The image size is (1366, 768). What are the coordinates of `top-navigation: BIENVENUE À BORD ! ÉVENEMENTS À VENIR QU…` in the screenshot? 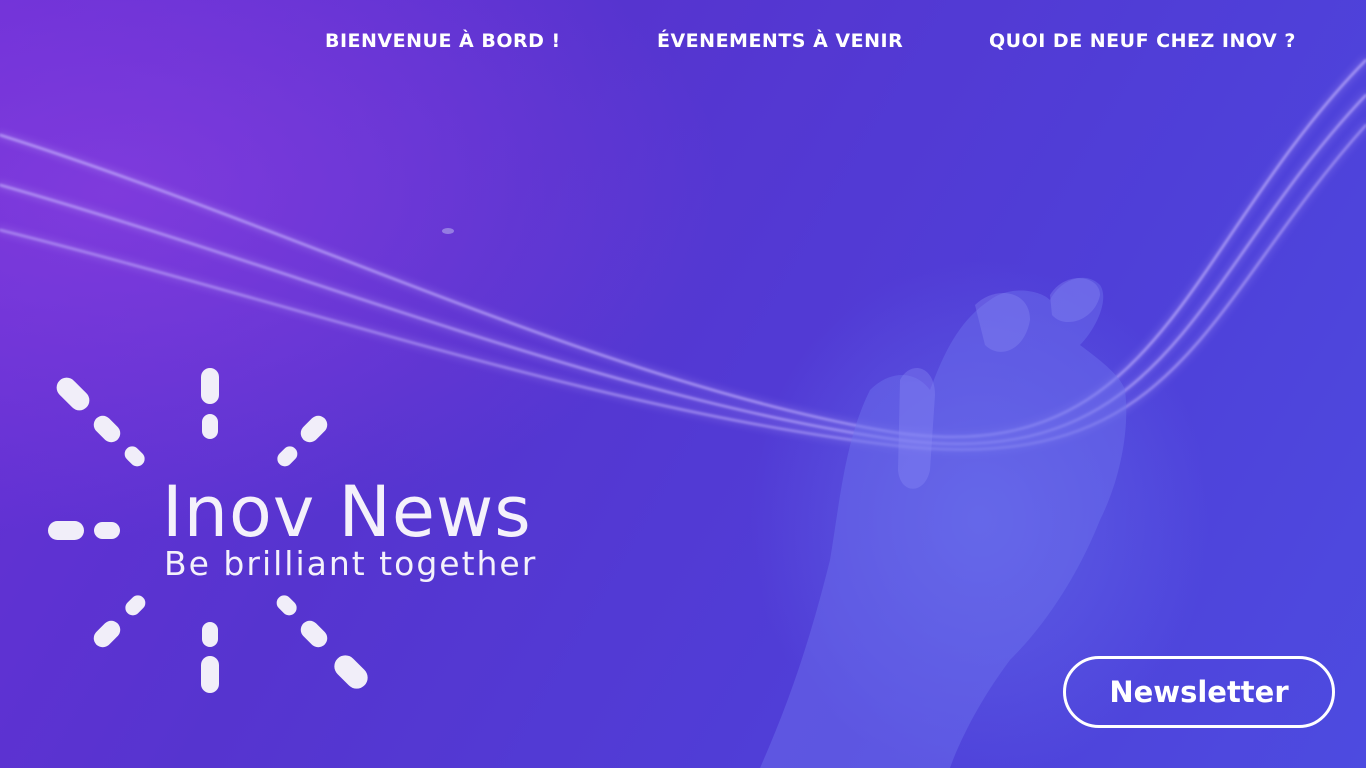 It's located at (683, 42).